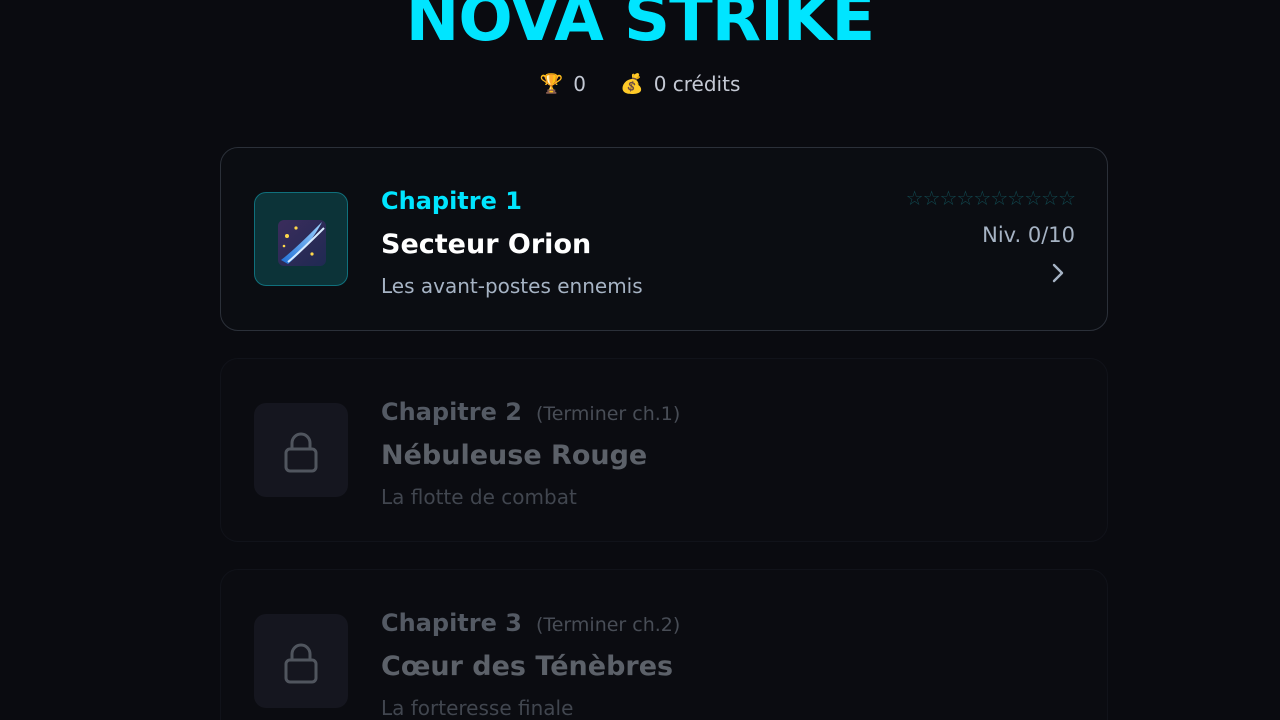 The width and height of the screenshot is (1280, 720). Describe the element at coordinates (527, 666) in the screenshot. I see `chapter-name: Cœur des Ténèbres` at that location.